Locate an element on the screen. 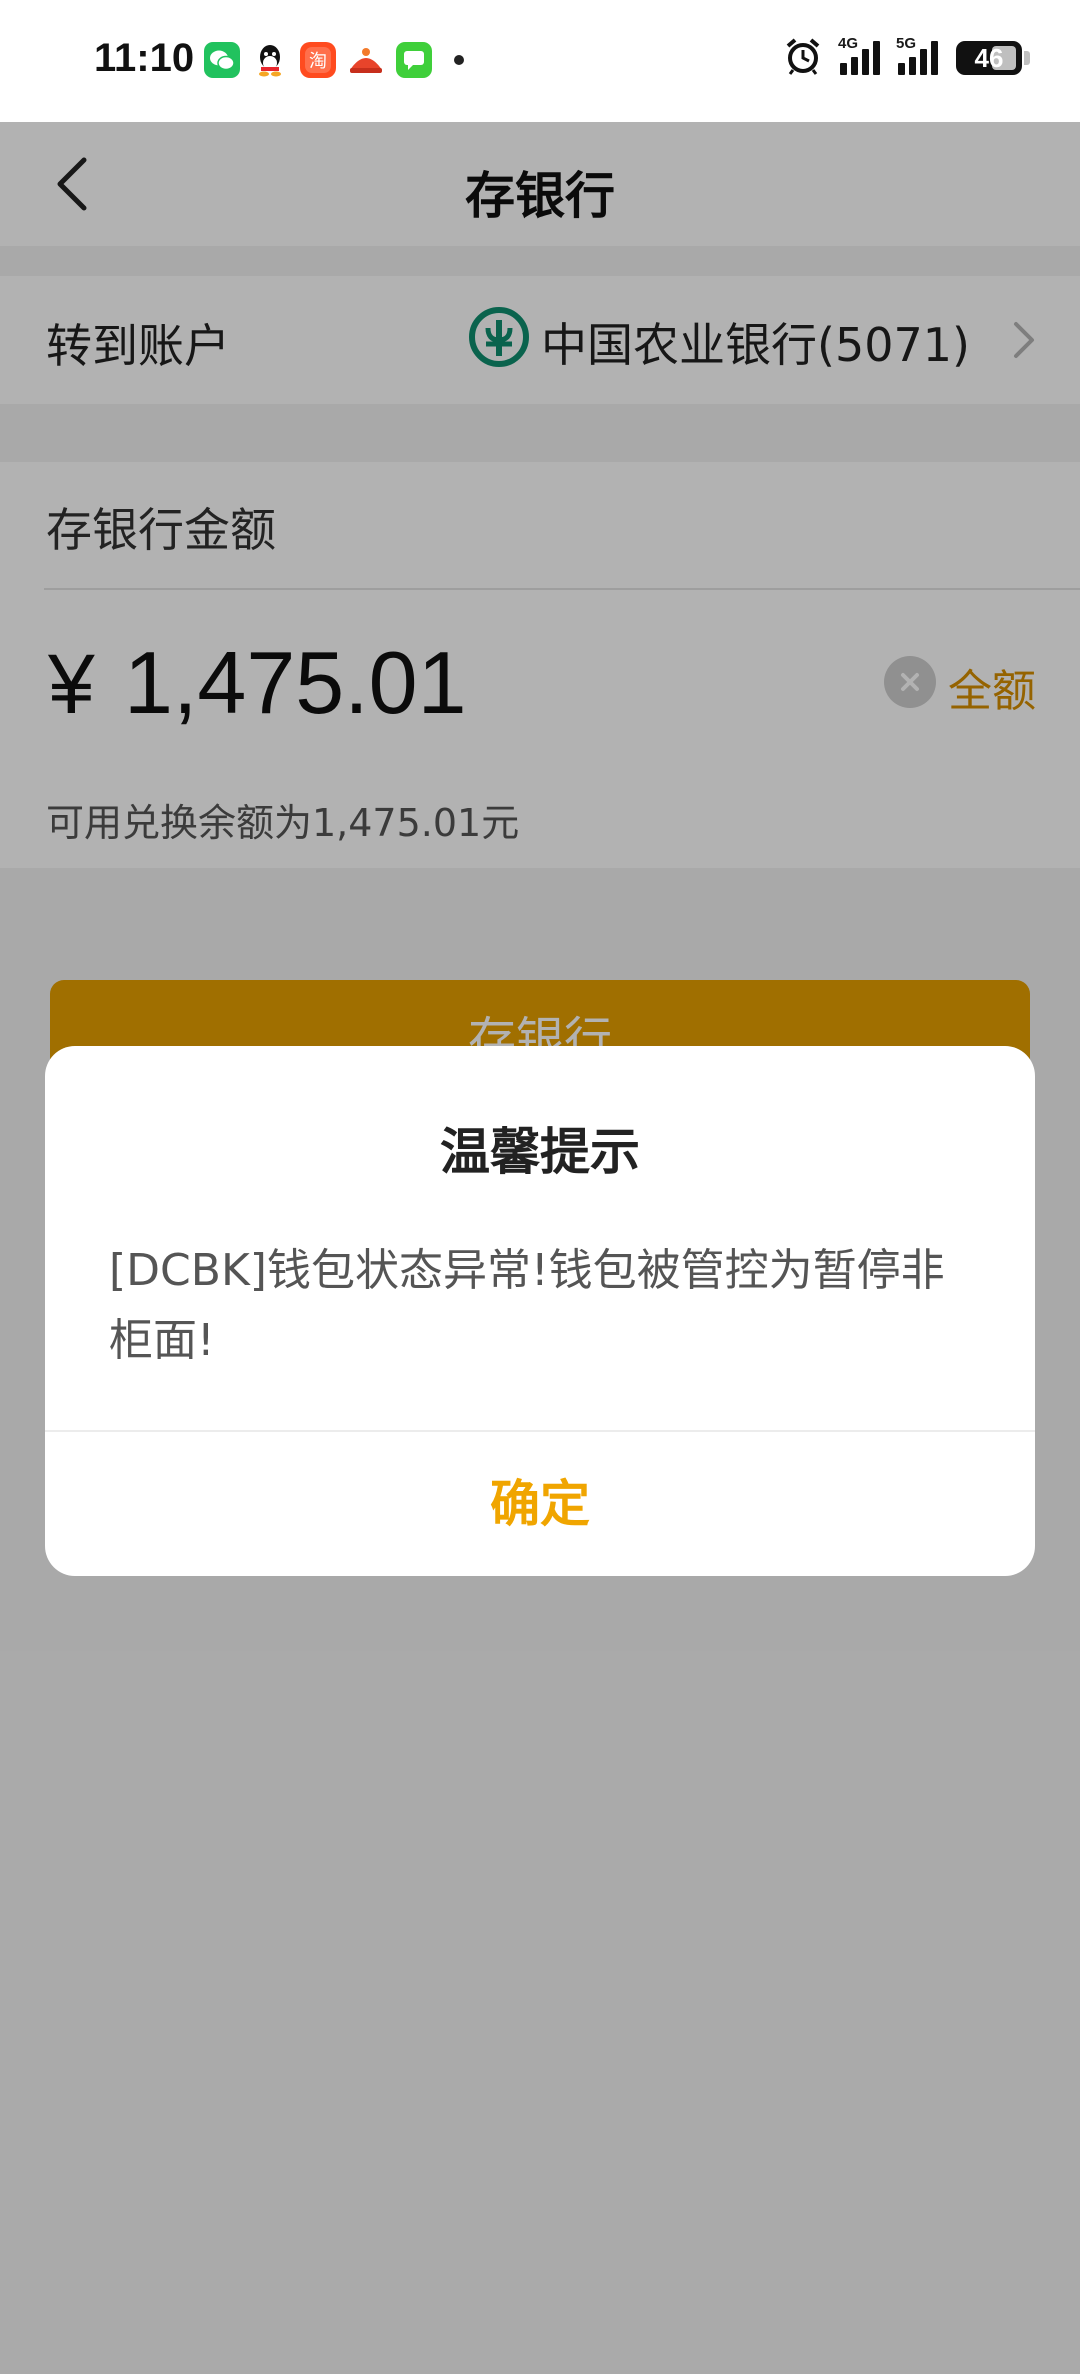 This screenshot has width=1080, height=2374. qq-icon is located at coordinates (270, 60).